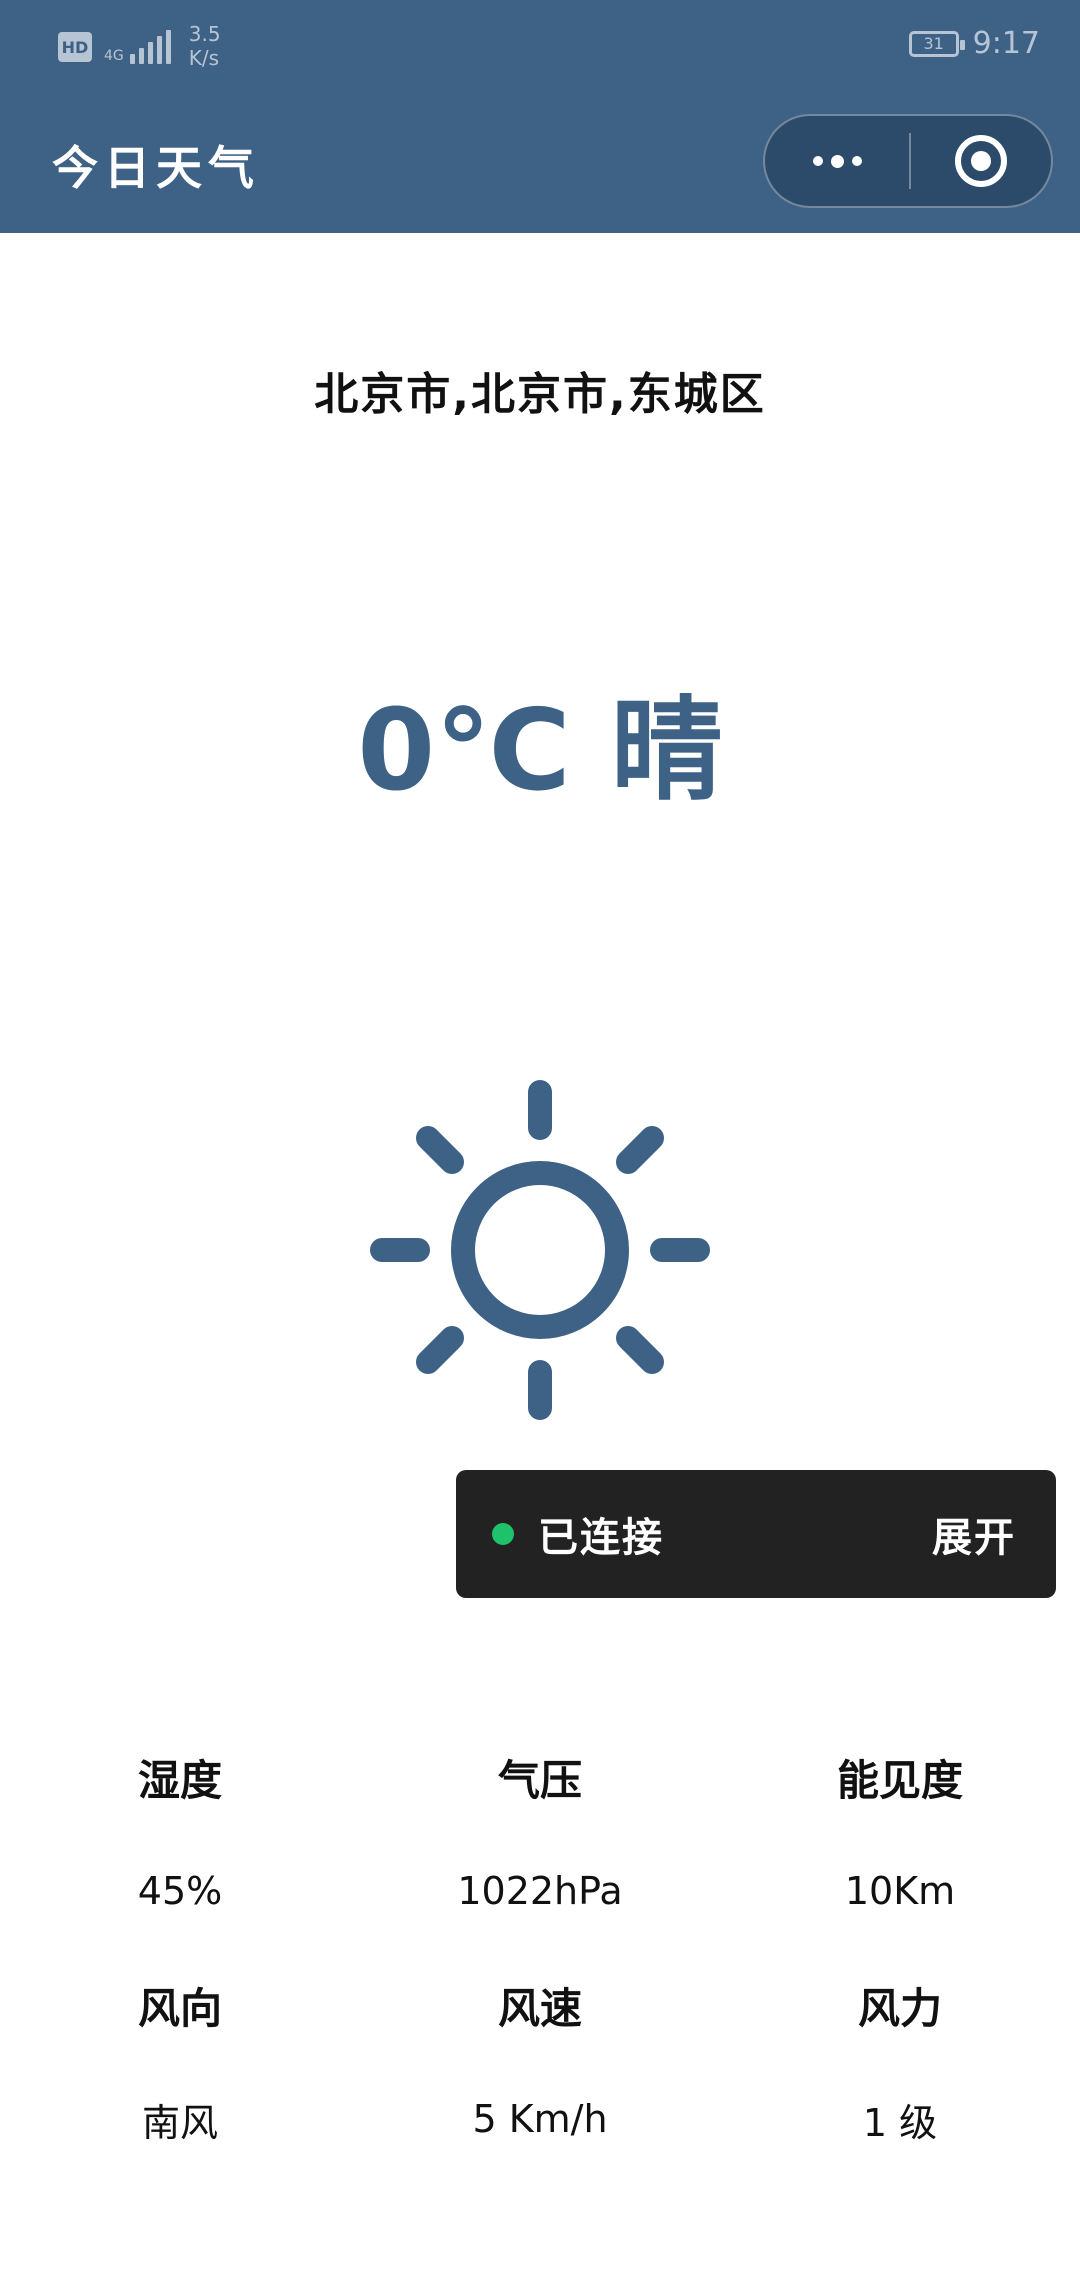  Describe the element at coordinates (179, 1780) in the screenshot. I see `humidity-label: 湿度` at that location.